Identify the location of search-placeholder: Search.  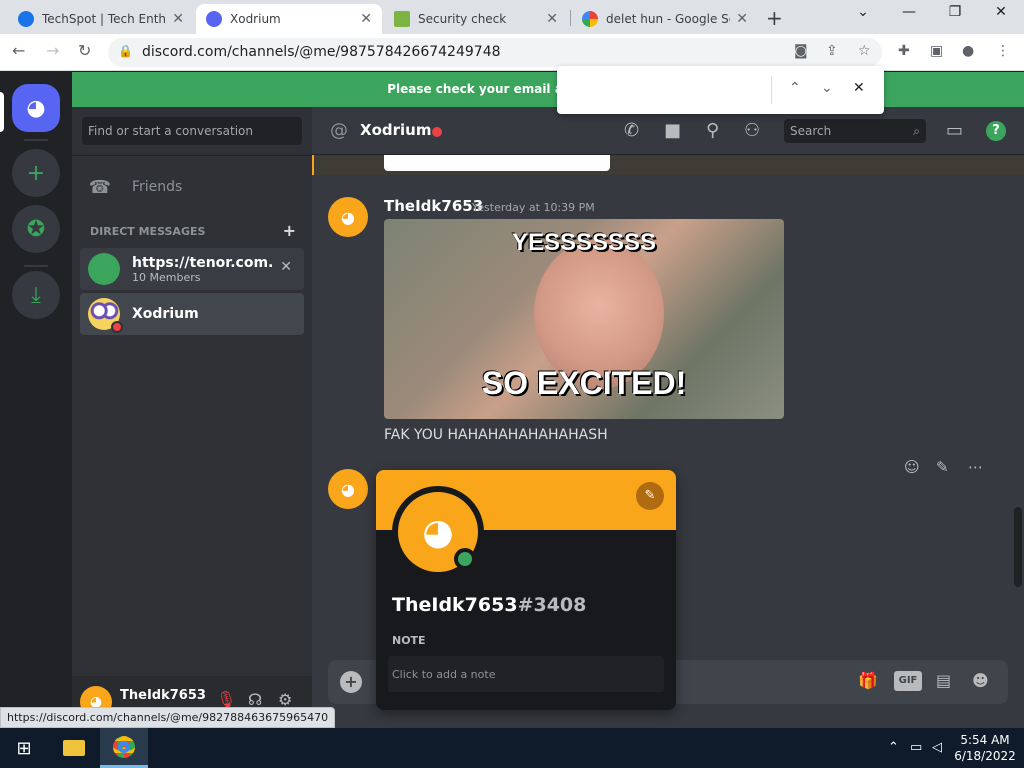
(811, 131).